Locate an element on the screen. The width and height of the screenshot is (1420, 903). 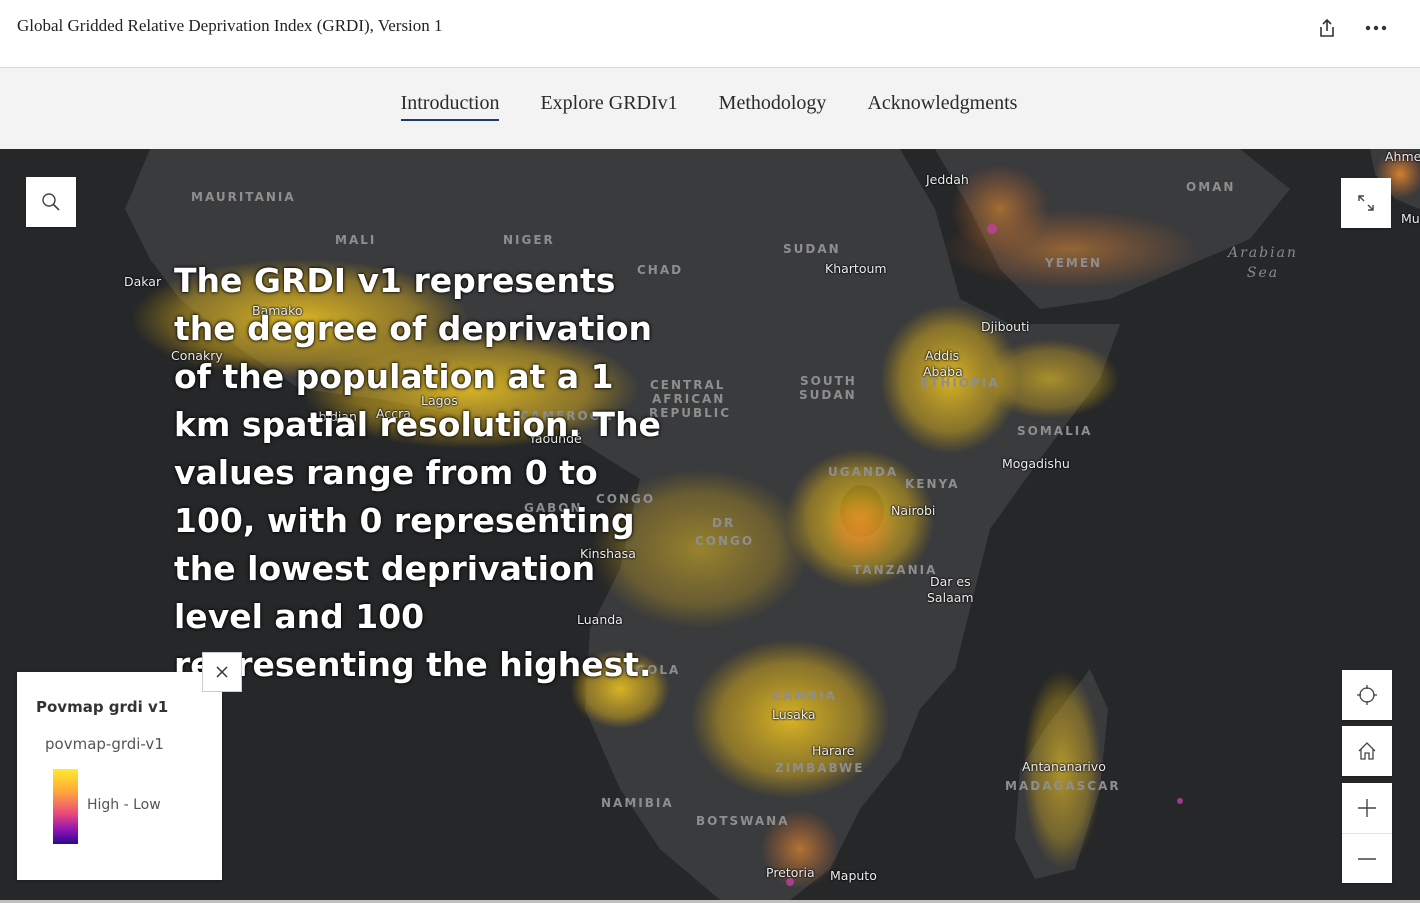
city-label: Mogadishu is located at coordinates (1036, 463).